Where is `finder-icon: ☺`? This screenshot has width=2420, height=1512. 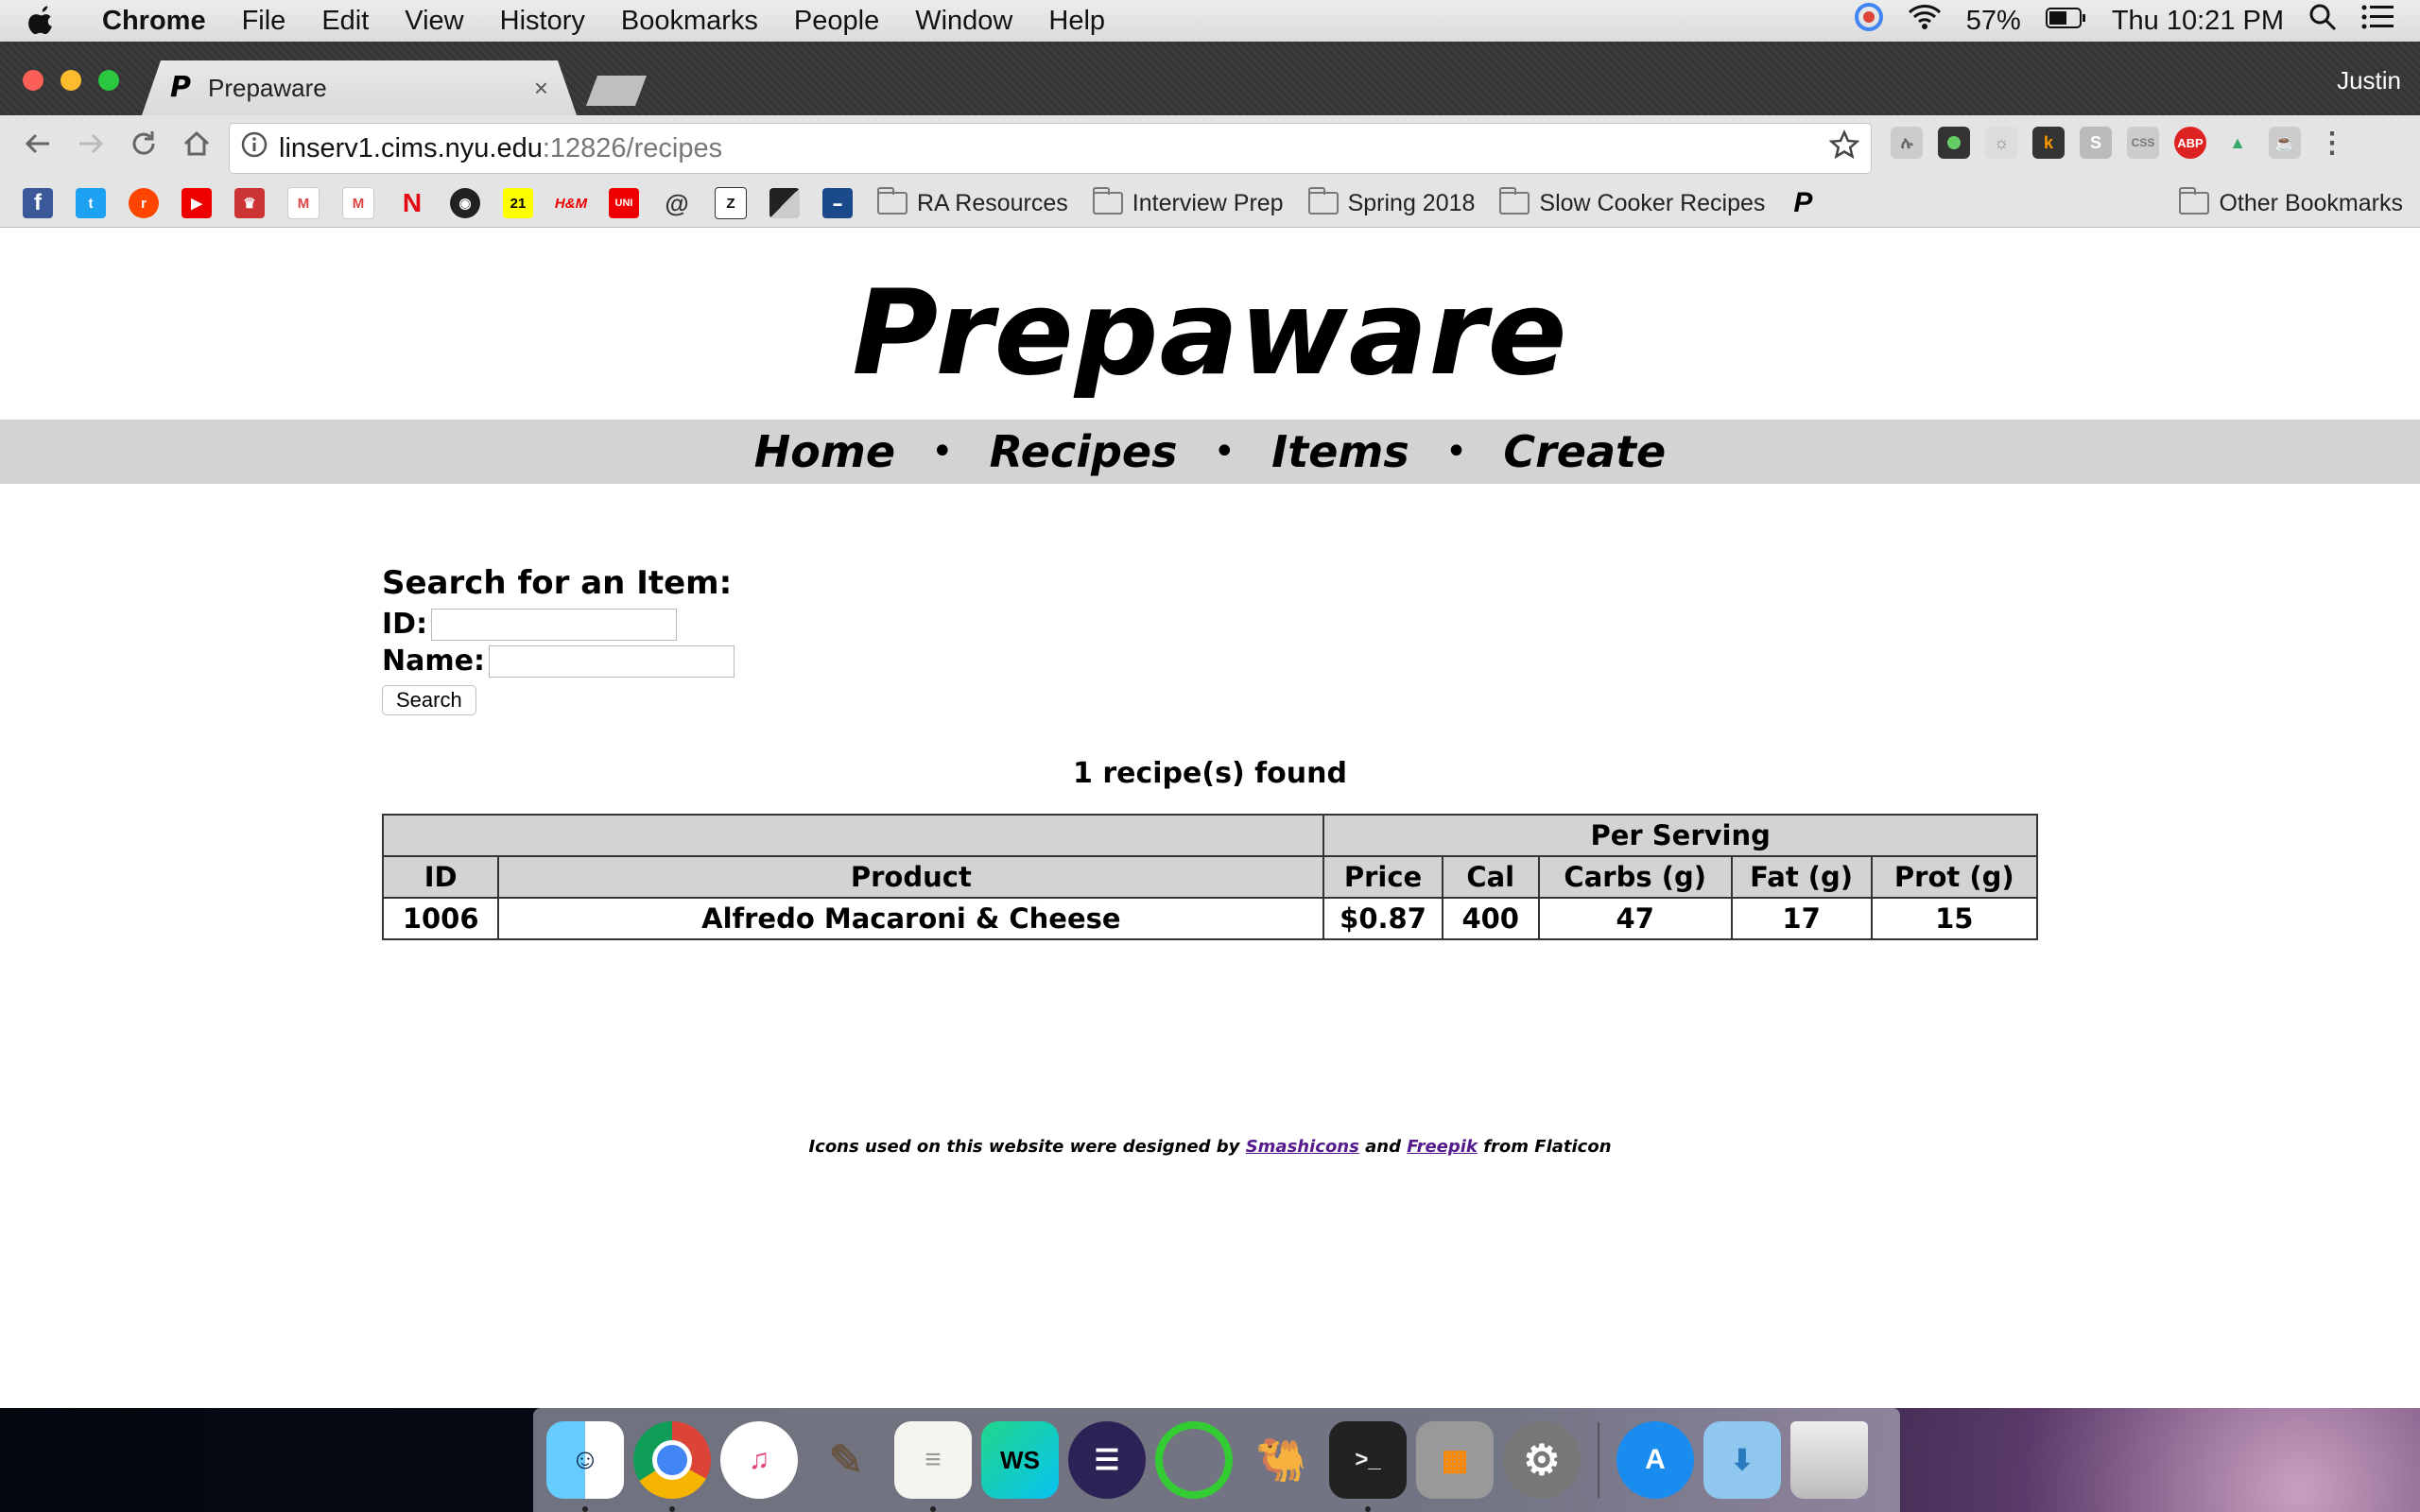
finder-icon: ☺ is located at coordinates (585, 1466).